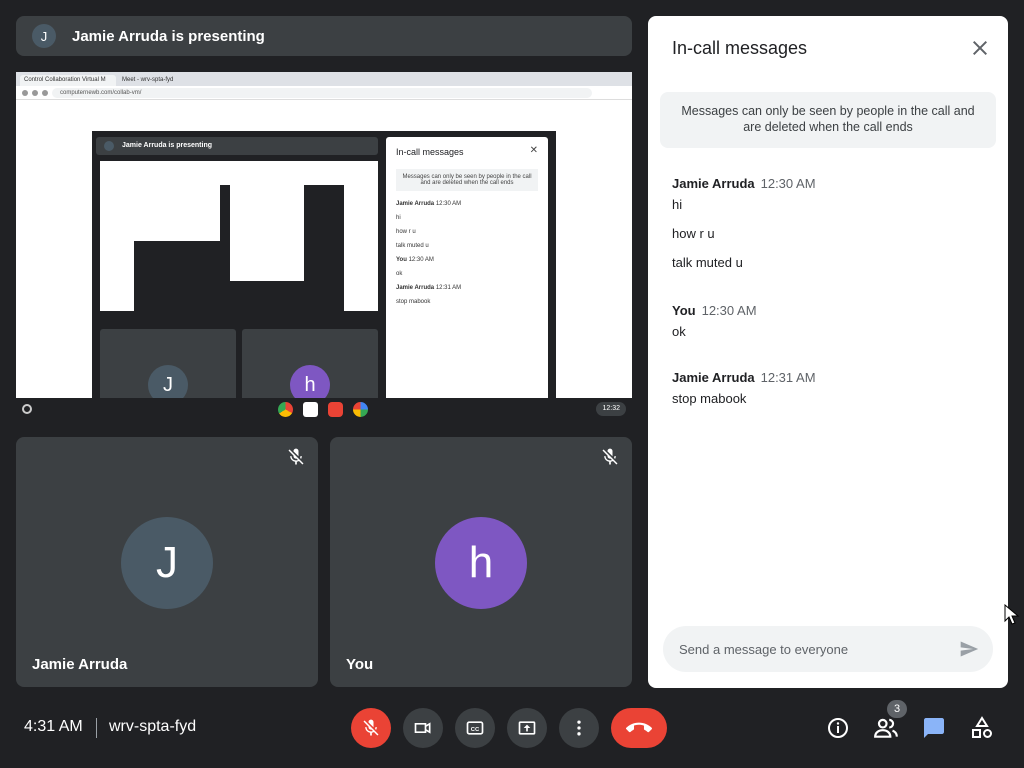 Image resolution: width=1024 pixels, height=768 pixels. I want to click on nested-tile: J, so click(168, 367).